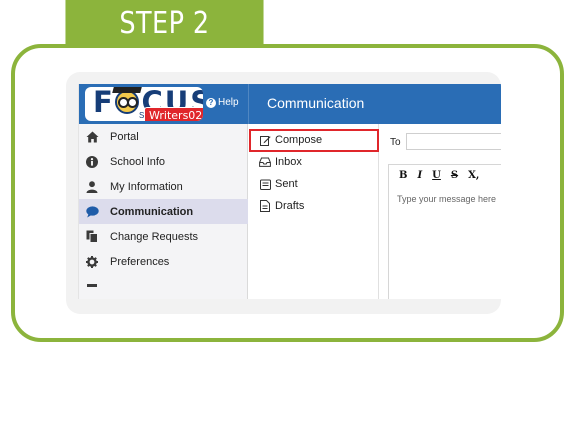  What do you see at coordinates (314, 162) in the screenshot?
I see `submenu-item-inbox: Inbox` at bounding box center [314, 162].